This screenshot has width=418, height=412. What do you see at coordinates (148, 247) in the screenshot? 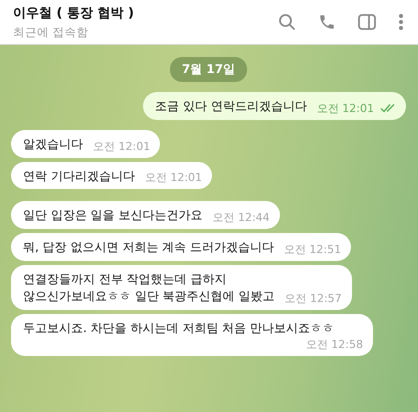
I see `message-text: 뭐, 답장 없으시면 저희는 계속 드러가겠습니다` at bounding box center [148, 247].